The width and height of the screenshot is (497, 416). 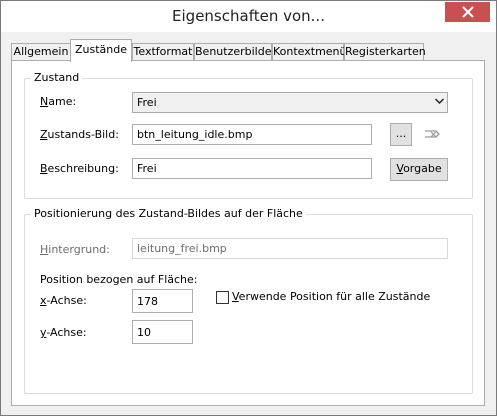 I want to click on zustands-bild-label-text: ustands-Bild:, so click(x=83, y=134).